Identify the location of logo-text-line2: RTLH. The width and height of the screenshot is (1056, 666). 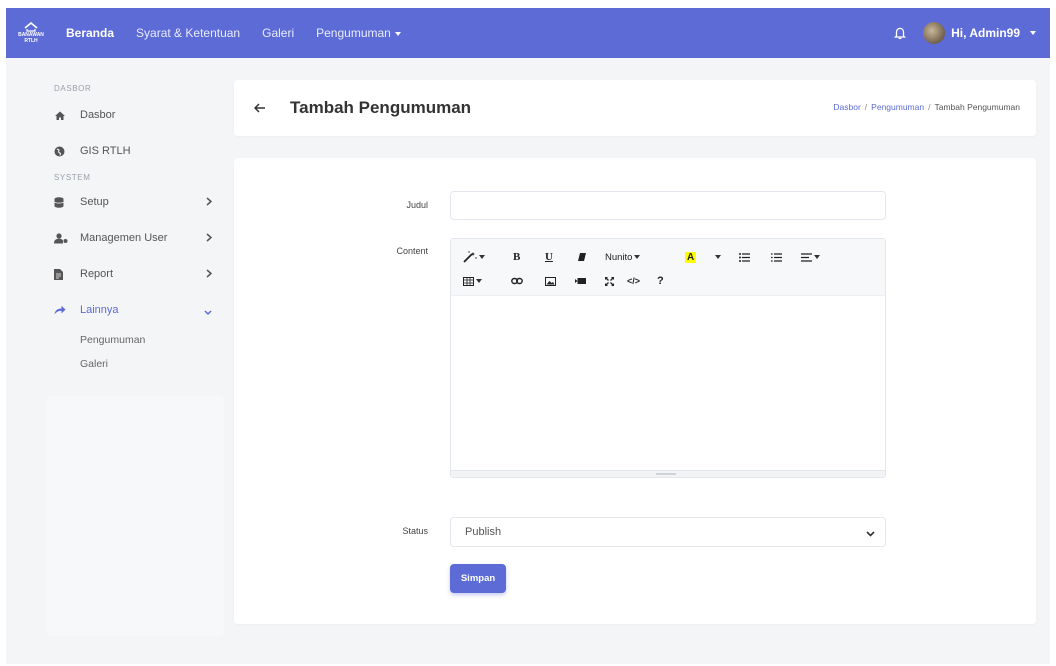
(31, 41).